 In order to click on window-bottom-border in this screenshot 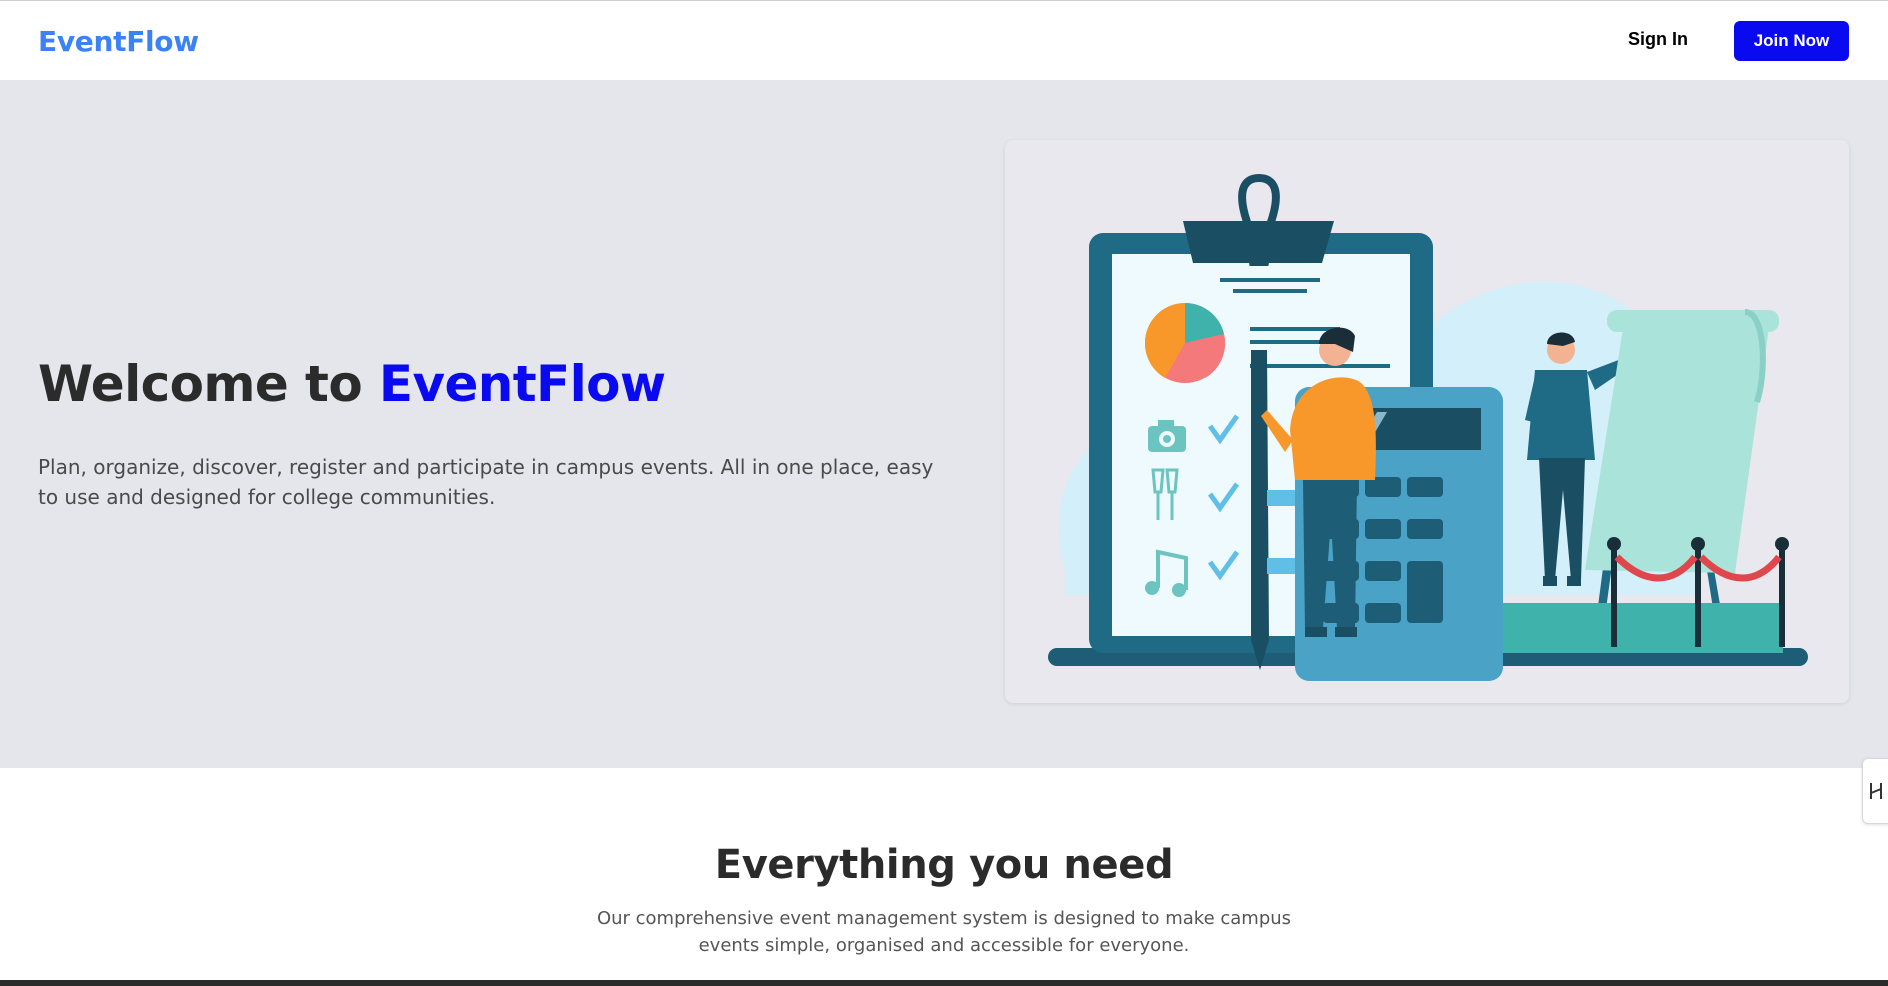, I will do `click(944, 983)`.